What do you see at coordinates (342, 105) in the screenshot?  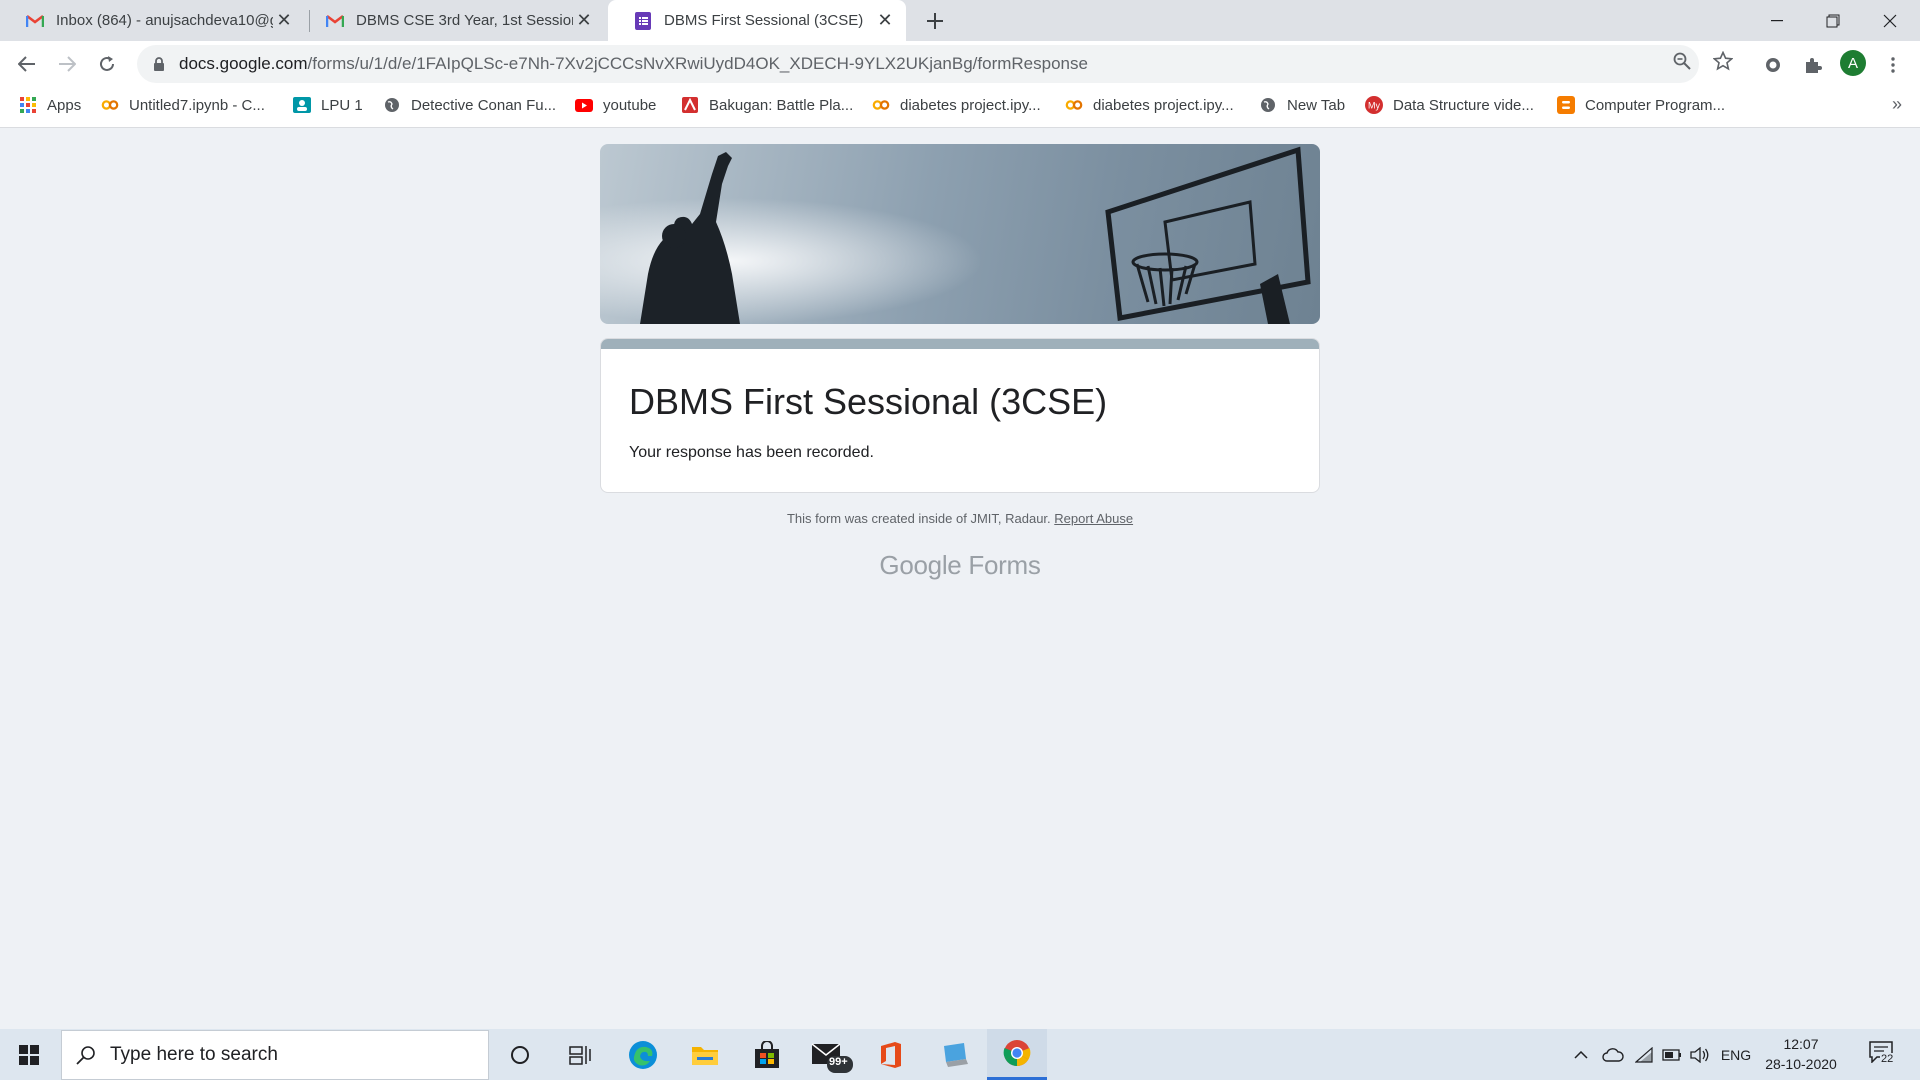 I see `bookmark-label: LPU 1` at bounding box center [342, 105].